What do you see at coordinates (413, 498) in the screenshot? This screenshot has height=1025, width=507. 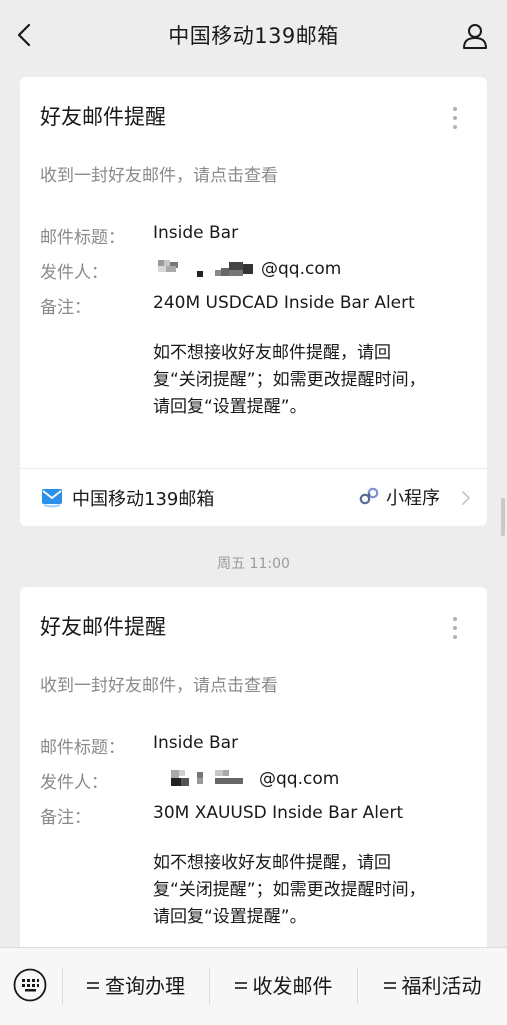 I see `mini-program-label: 小程序` at bounding box center [413, 498].